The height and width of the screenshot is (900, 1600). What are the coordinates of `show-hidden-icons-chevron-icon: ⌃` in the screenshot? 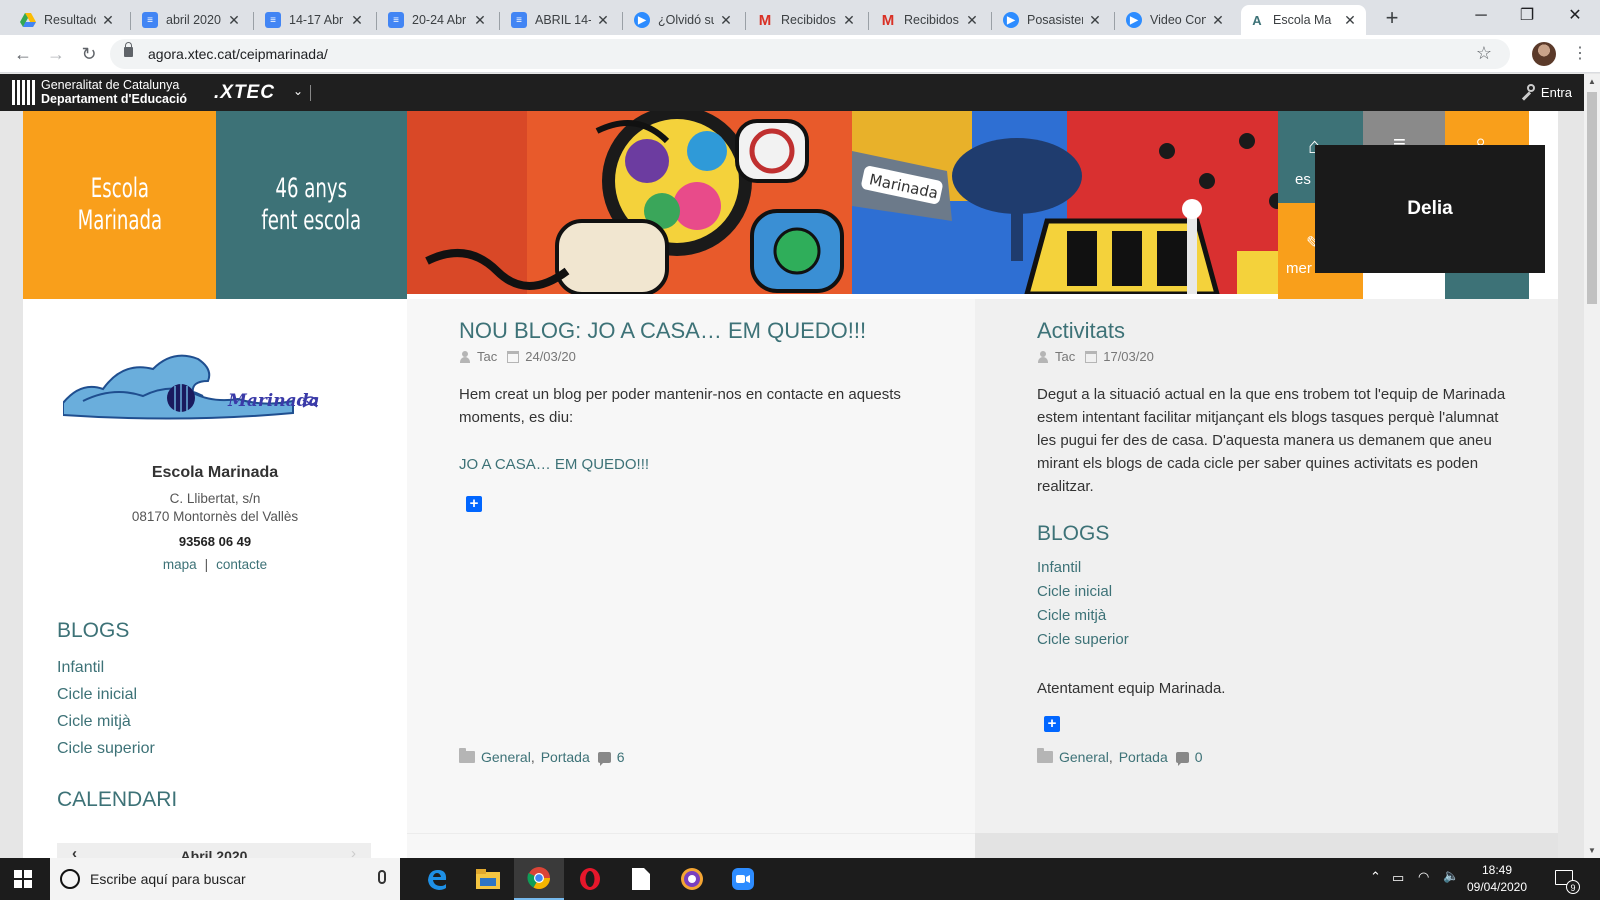 It's located at (1375, 877).